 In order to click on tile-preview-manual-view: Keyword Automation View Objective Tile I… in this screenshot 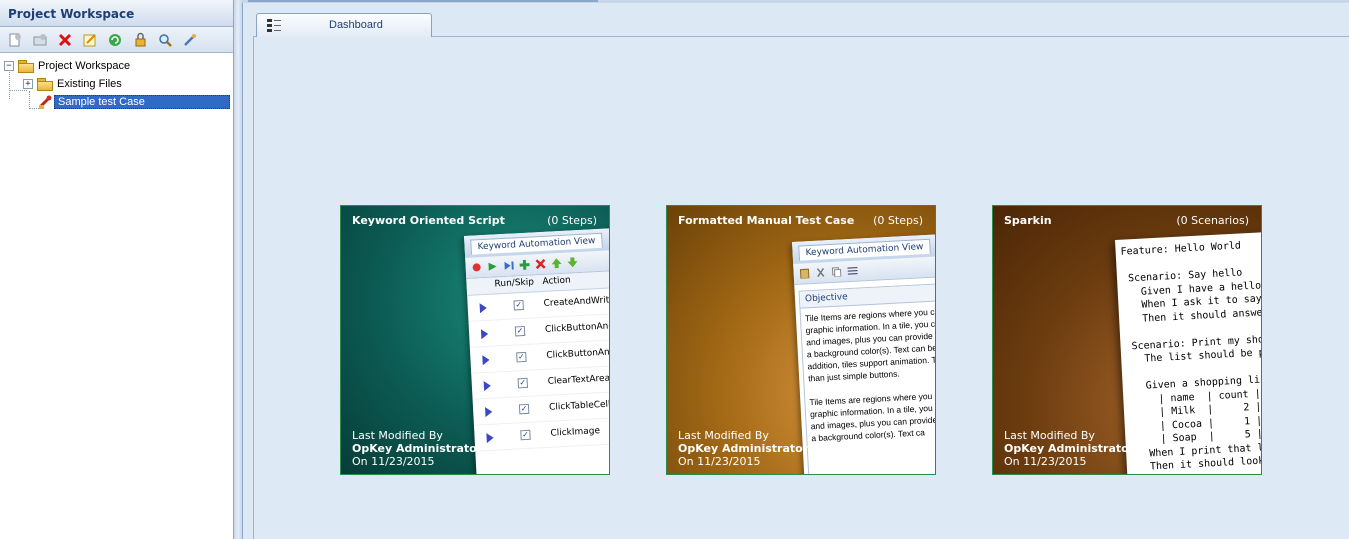, I will do `click(864, 353)`.